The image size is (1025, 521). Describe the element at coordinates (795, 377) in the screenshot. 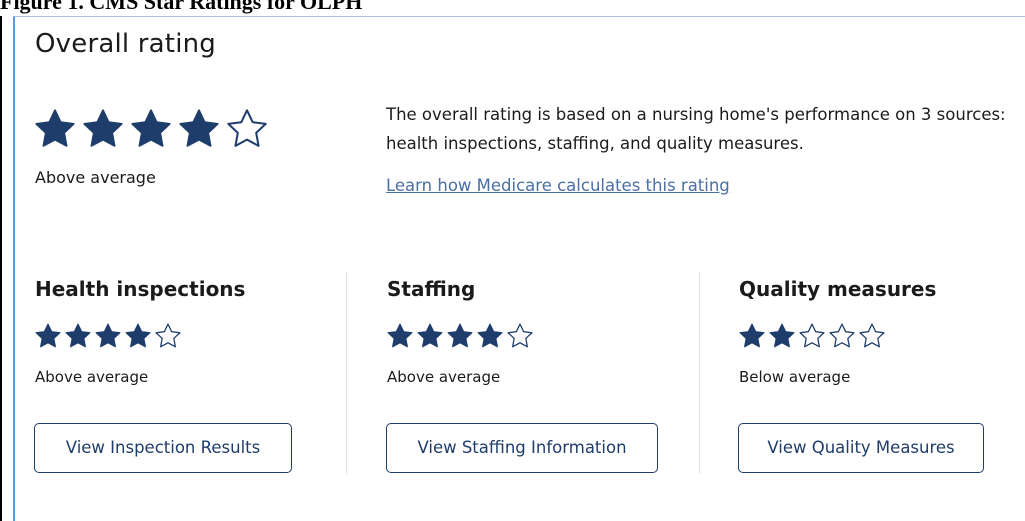

I see `quality-measures-rating-label: Below average` at that location.